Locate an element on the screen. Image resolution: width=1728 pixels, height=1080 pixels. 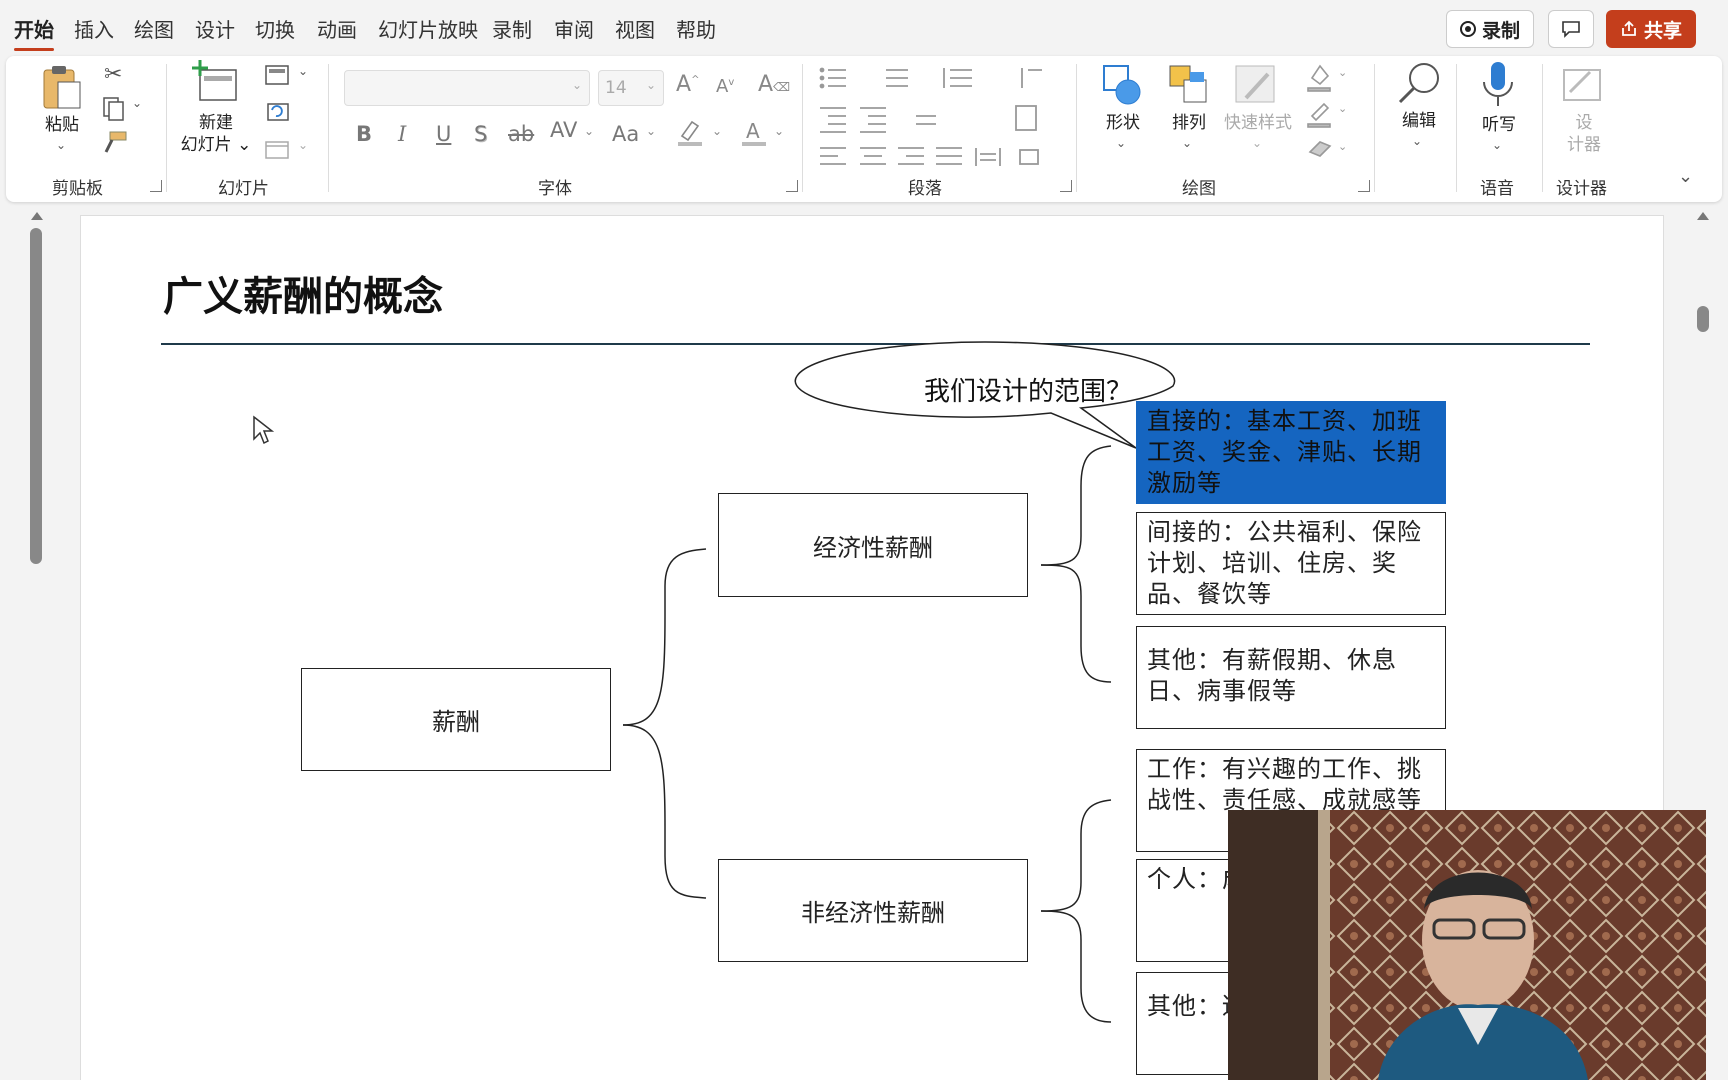
editing-label: 编辑 is located at coordinates (1419, 121).